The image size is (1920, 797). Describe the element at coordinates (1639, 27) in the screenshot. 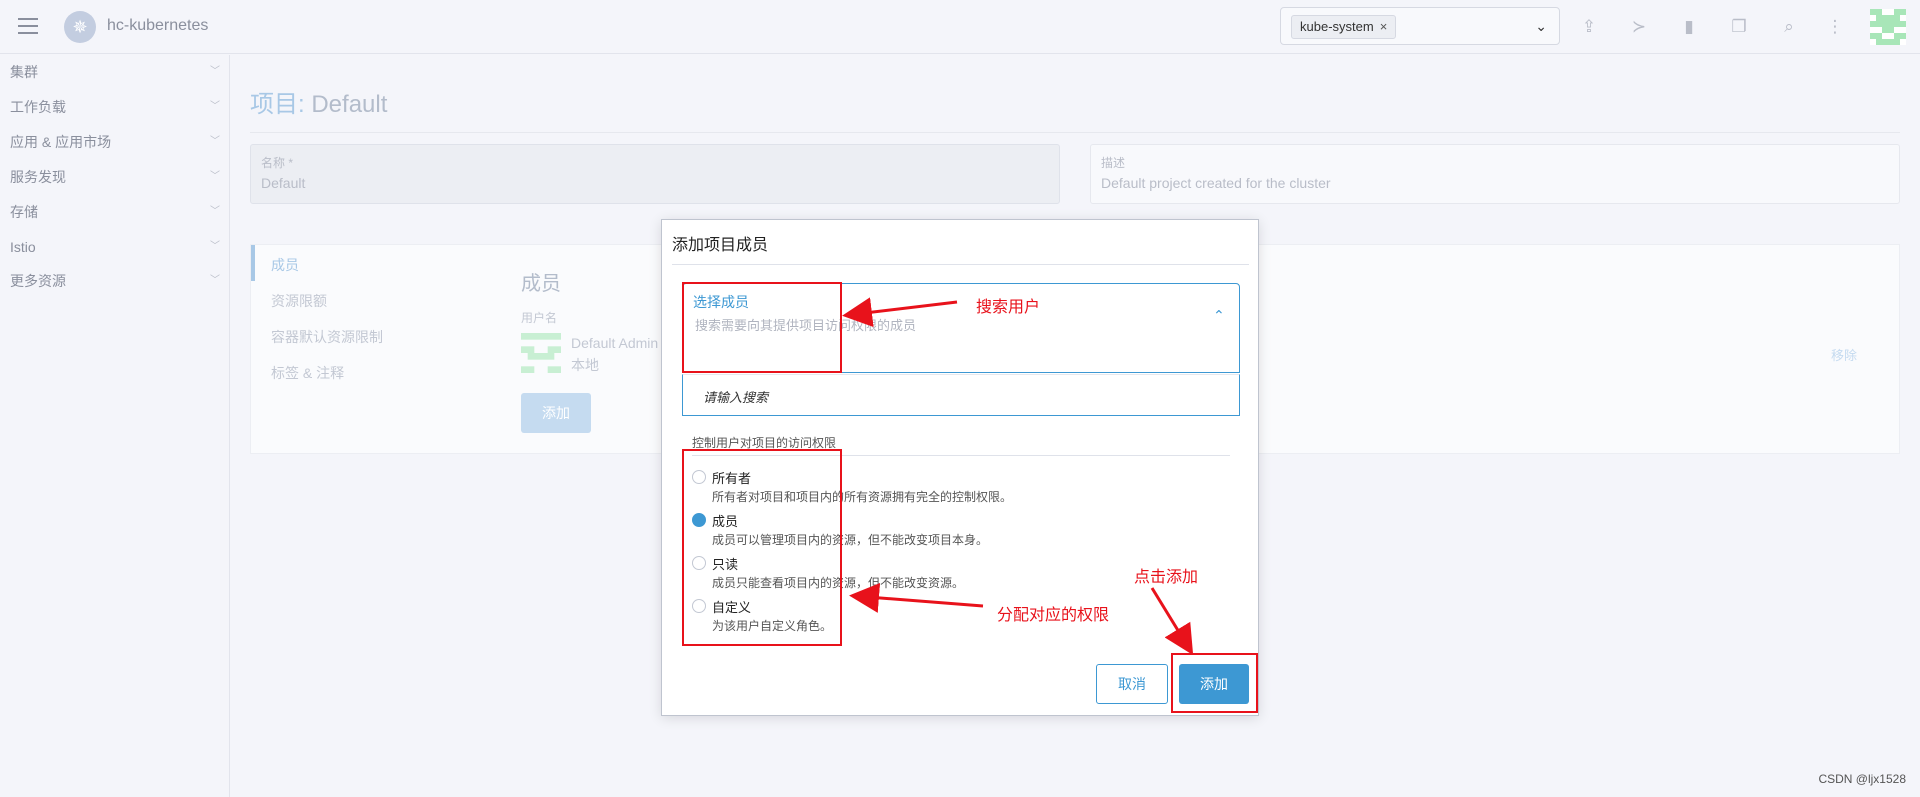

I see `terminal-icon: ≻` at that location.